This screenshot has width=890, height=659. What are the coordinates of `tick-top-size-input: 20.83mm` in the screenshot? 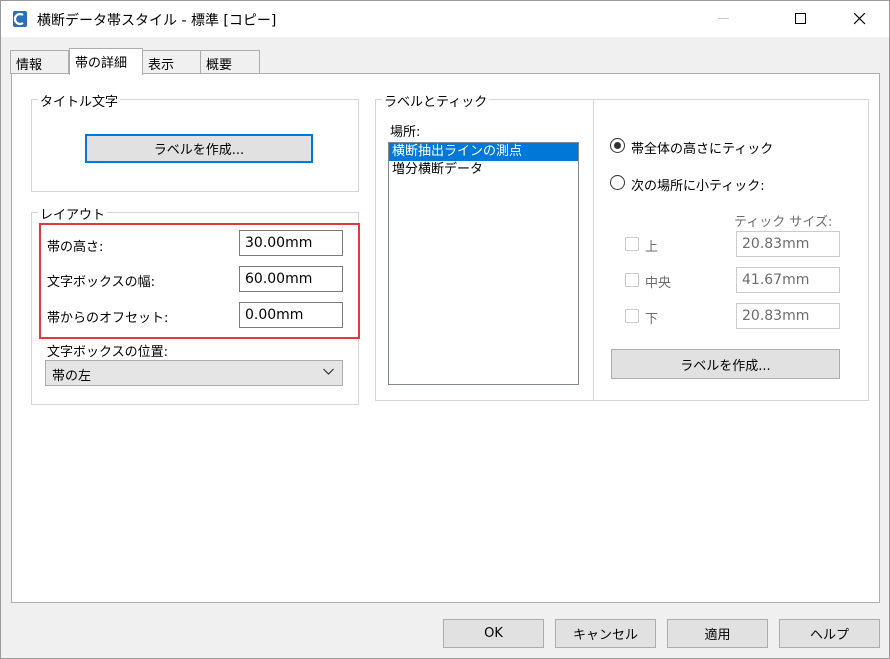 It's located at (788, 244).